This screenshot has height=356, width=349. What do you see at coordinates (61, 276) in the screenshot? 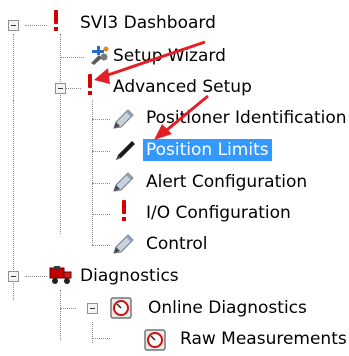
I see `diagnostics-truck-icon` at bounding box center [61, 276].